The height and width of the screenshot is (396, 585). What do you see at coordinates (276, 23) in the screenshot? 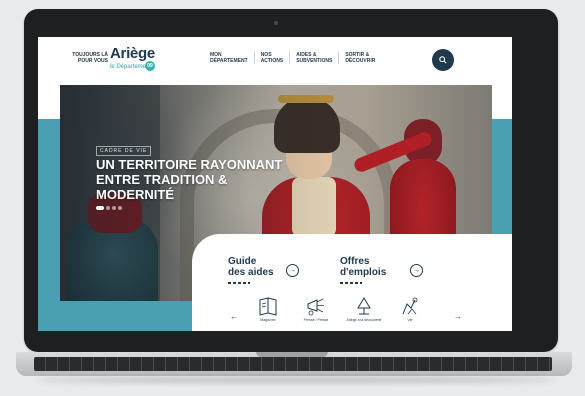
I see `webcam-icon` at bounding box center [276, 23].